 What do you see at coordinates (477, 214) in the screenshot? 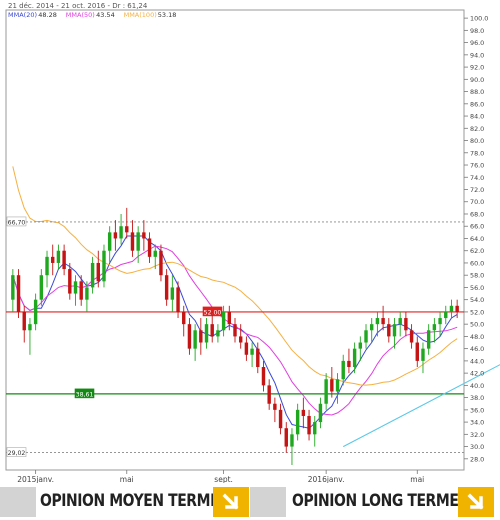
I see `y-tick-label: 68.0` at bounding box center [477, 214].